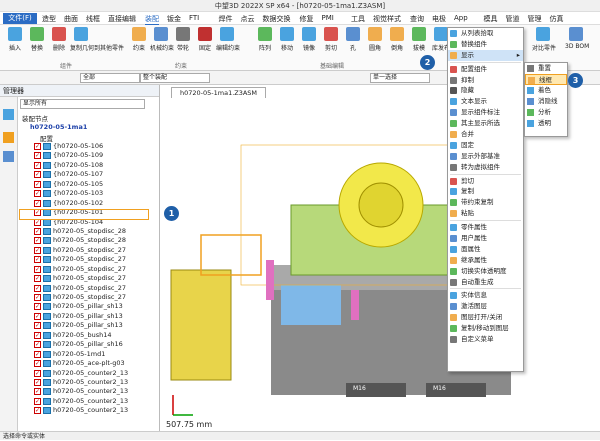 The width and height of the screenshot is (600, 441). I want to click on menu-item: 直接编辑, so click(122, 19).